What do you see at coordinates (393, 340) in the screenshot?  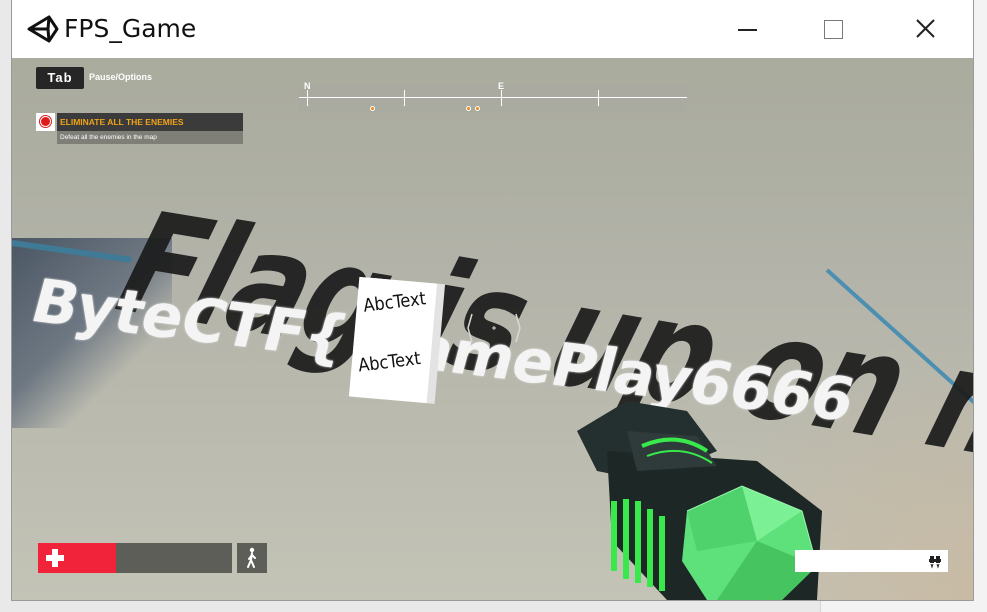 I see `text-cube: AbcText AbcText` at bounding box center [393, 340].